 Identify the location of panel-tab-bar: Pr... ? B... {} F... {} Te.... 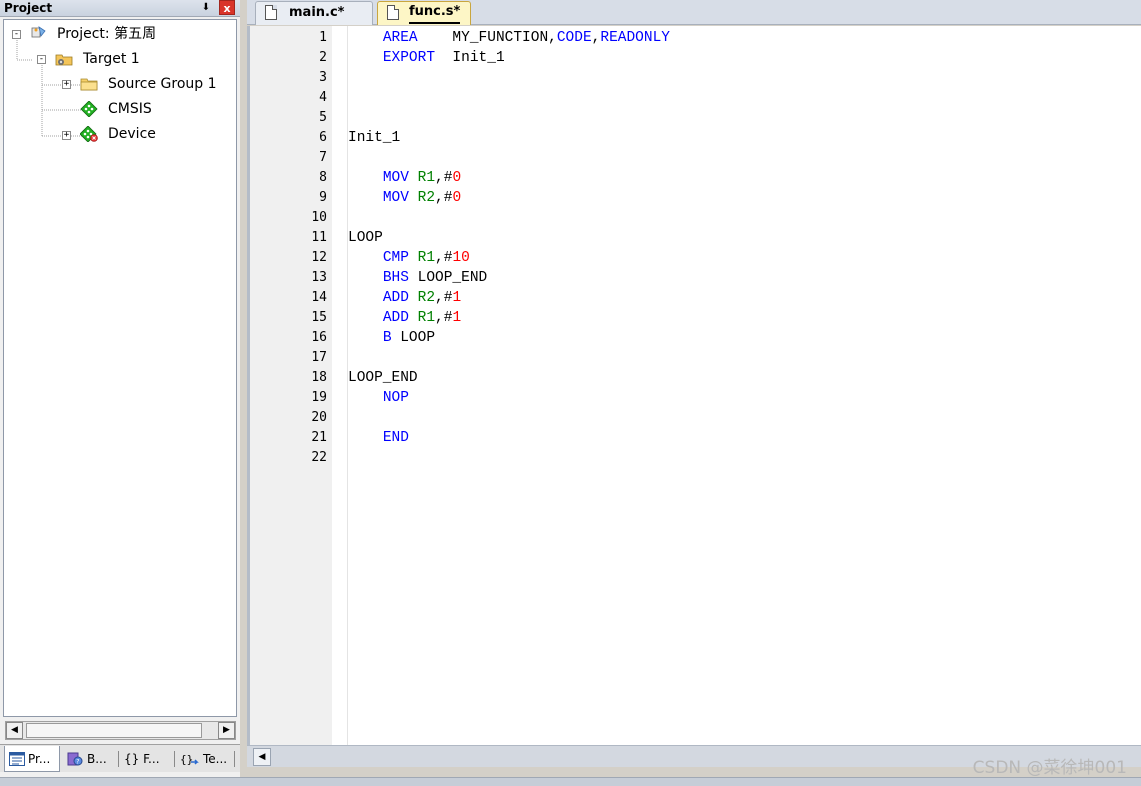
(120, 758).